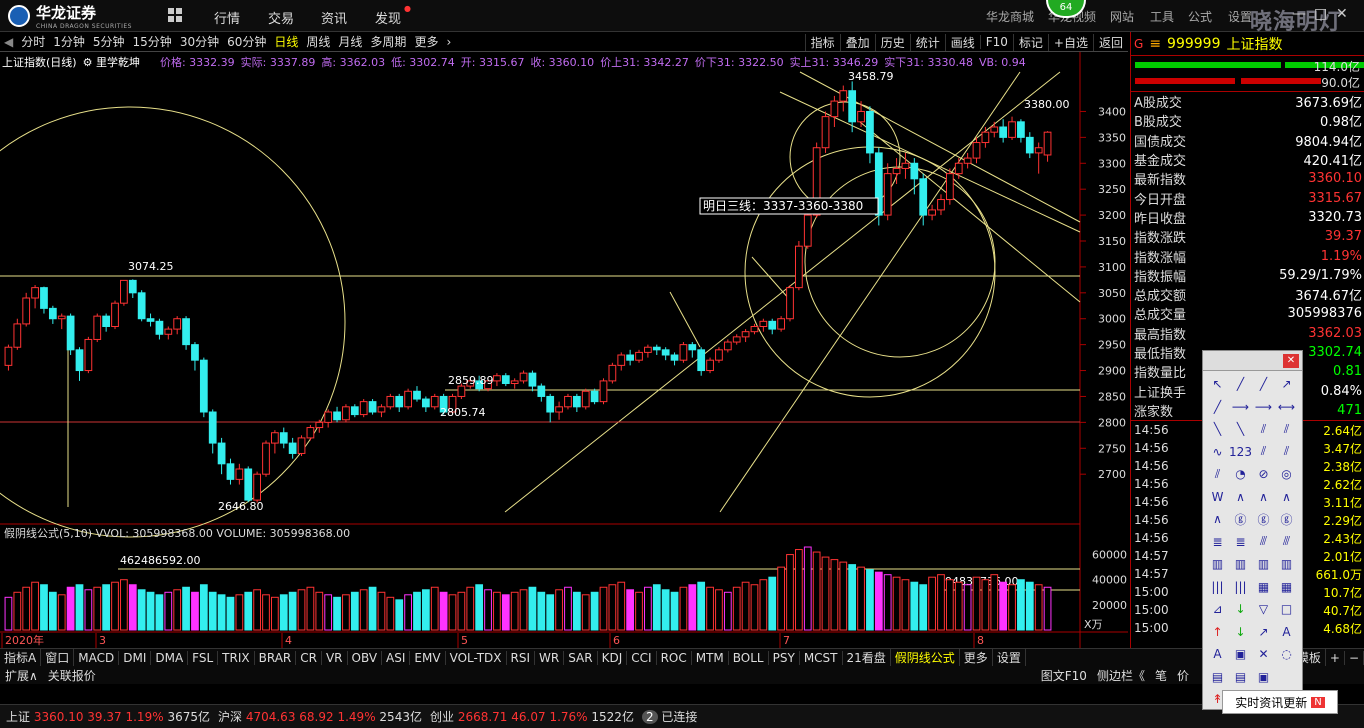 This screenshot has width=1364, height=728. Describe the element at coordinates (428, 657) in the screenshot. I see `indicator-tab: EMV` at that location.